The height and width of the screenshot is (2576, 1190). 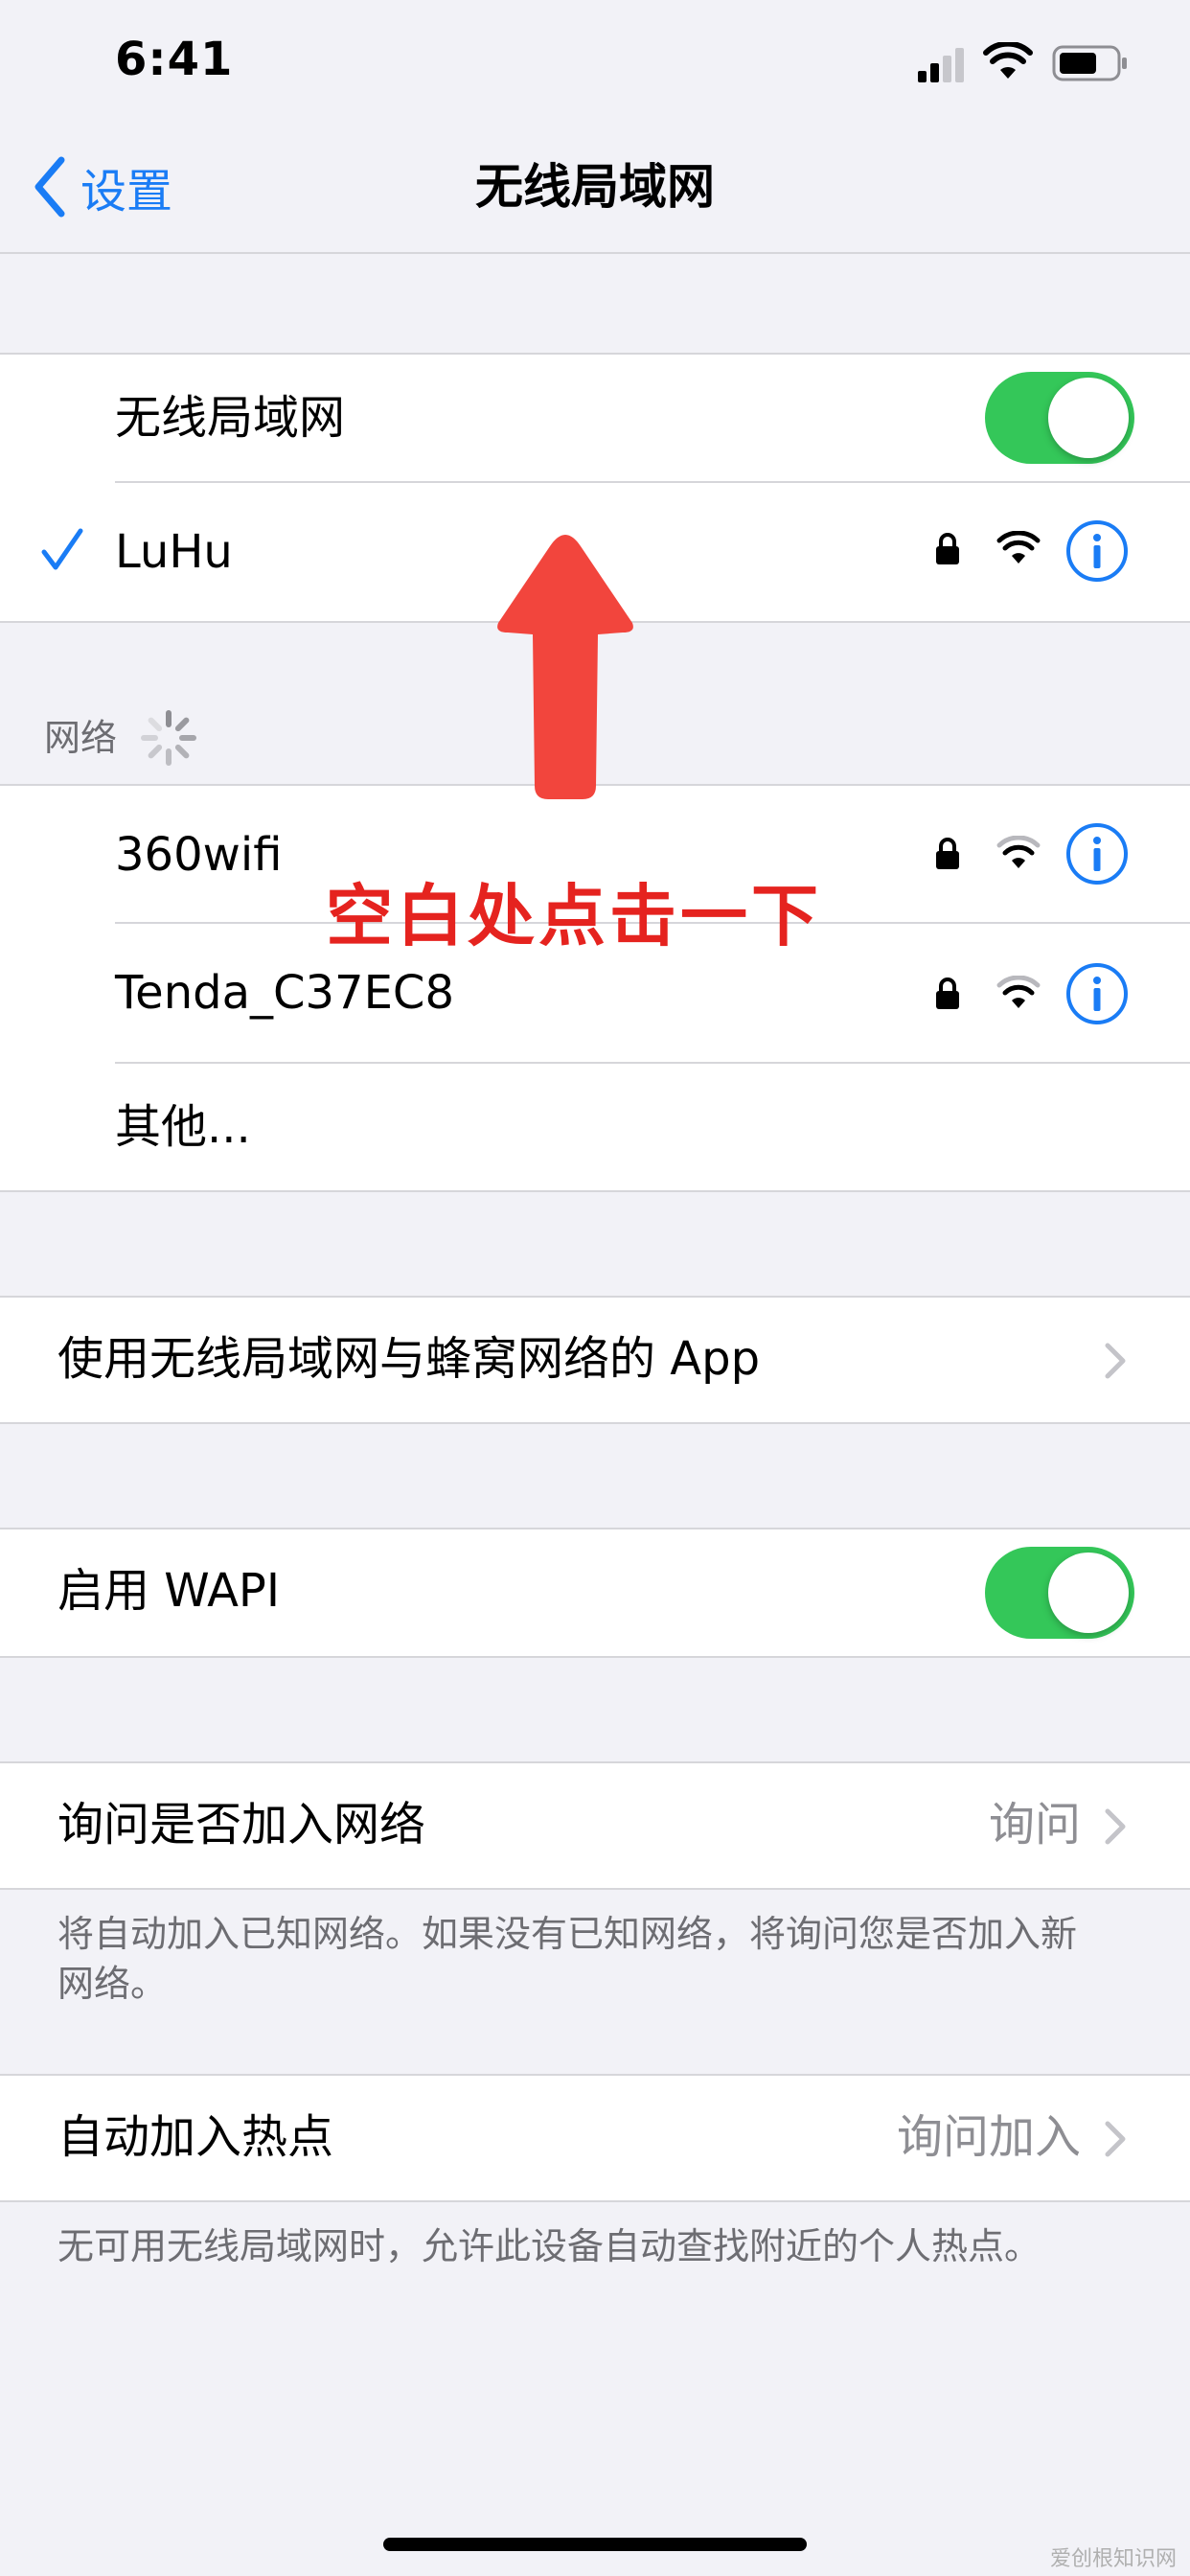 What do you see at coordinates (62, 549) in the screenshot?
I see `checkmark-icon` at bounding box center [62, 549].